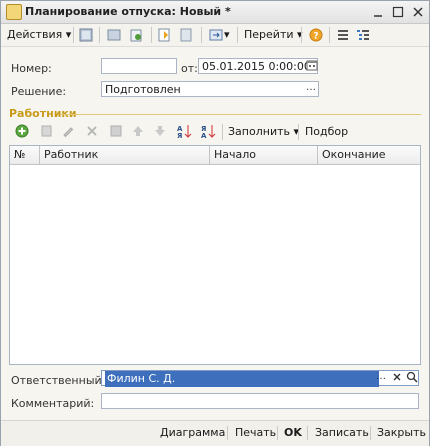 This screenshot has width=430, height=446. What do you see at coordinates (369, 155) in the screenshot?
I see `column-header-end: Окончание` at bounding box center [369, 155].